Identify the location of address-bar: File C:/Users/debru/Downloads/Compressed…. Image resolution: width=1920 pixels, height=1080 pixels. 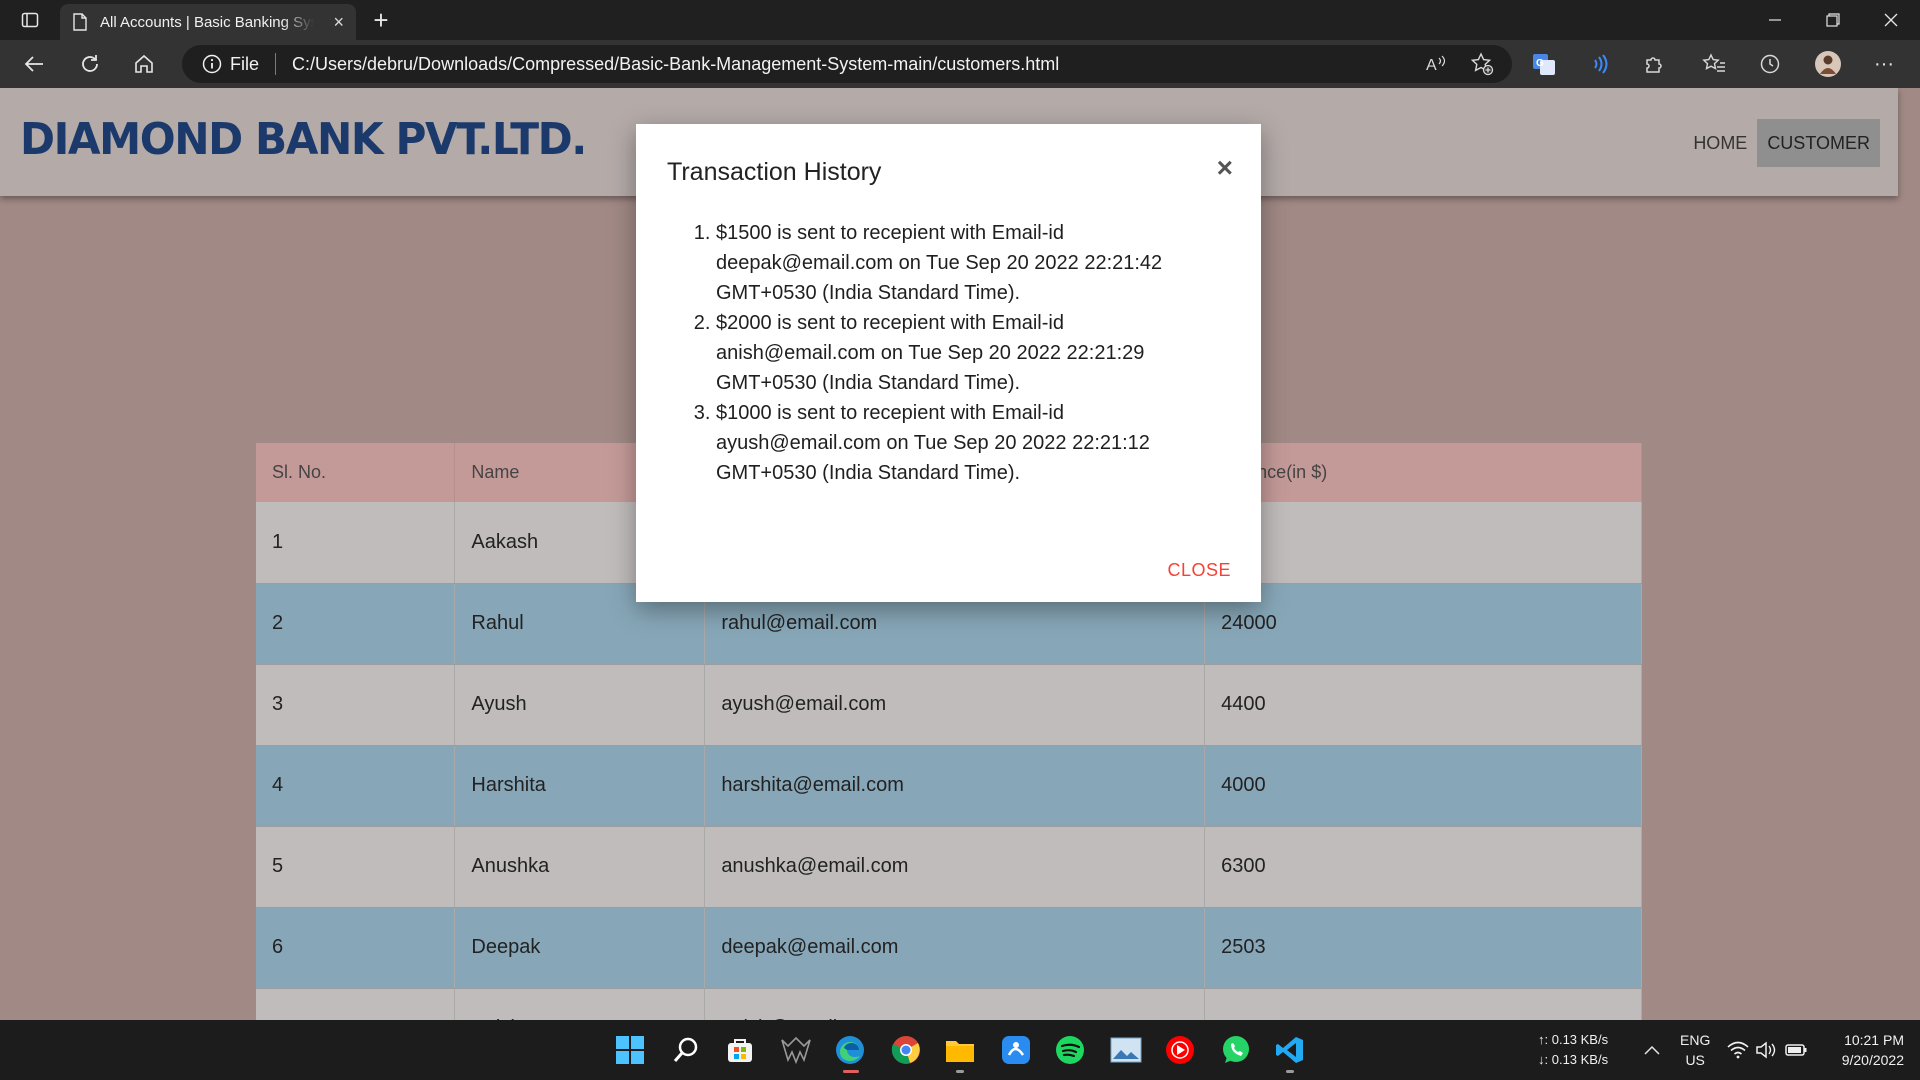
(847, 64).